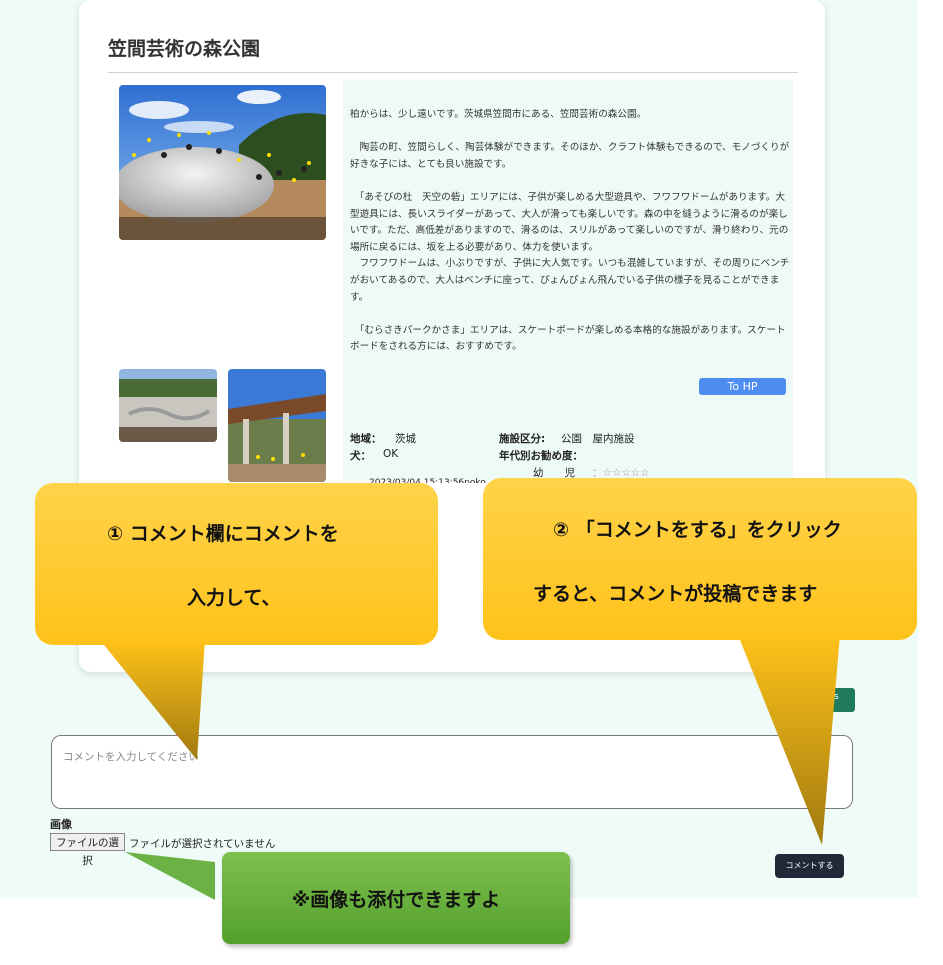  I want to click on age-rating-label: 年代別お勧め度：, so click(541, 456).